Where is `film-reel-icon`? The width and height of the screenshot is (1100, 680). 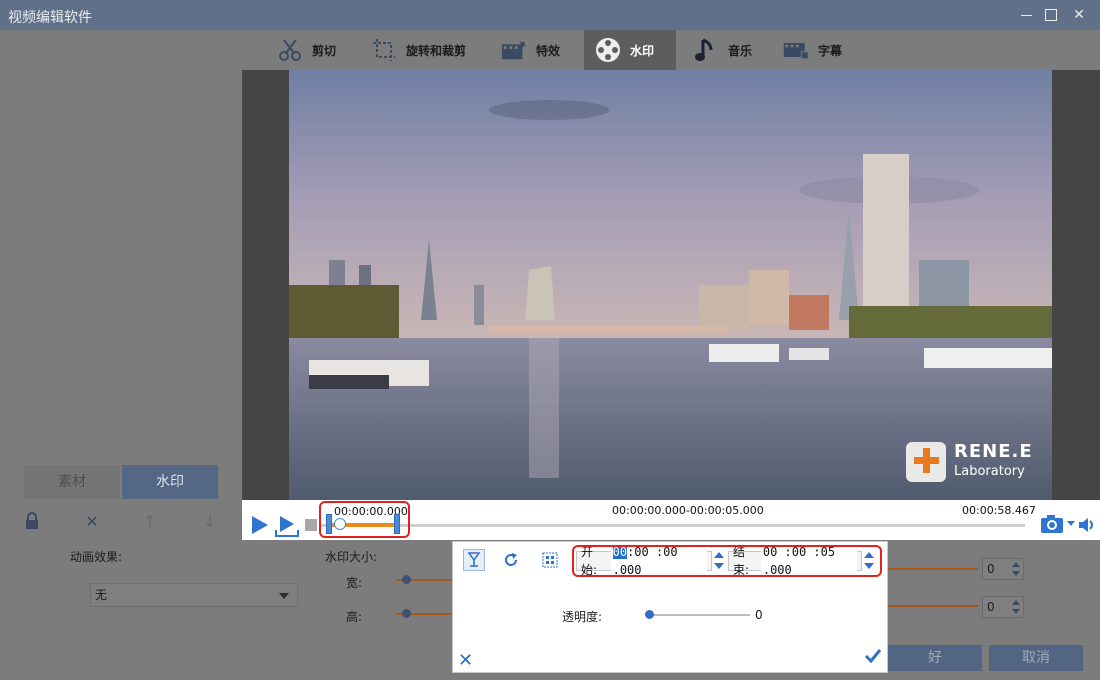
film-reel-icon is located at coordinates (608, 50).